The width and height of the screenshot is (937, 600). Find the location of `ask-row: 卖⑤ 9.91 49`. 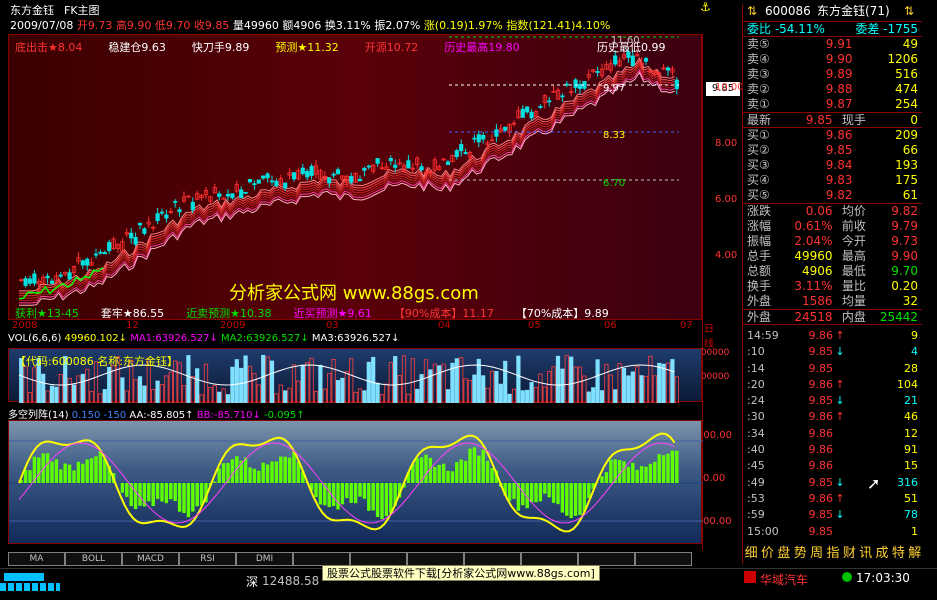

ask-row: 卖⑤ 9.91 49 is located at coordinates (832, 44).